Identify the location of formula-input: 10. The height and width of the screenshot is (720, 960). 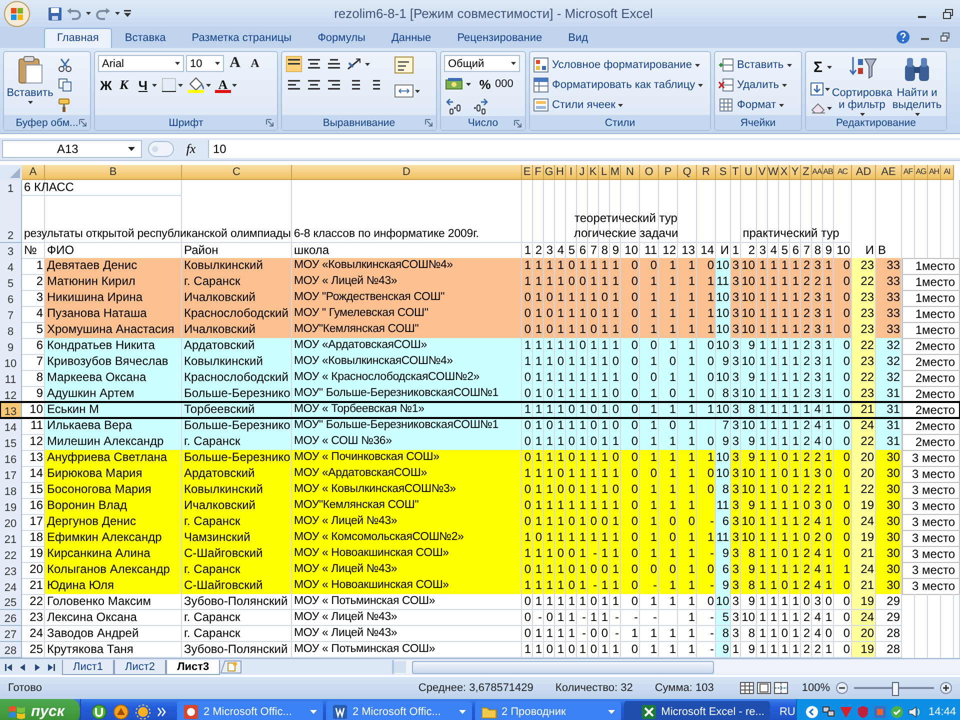
(584, 149).